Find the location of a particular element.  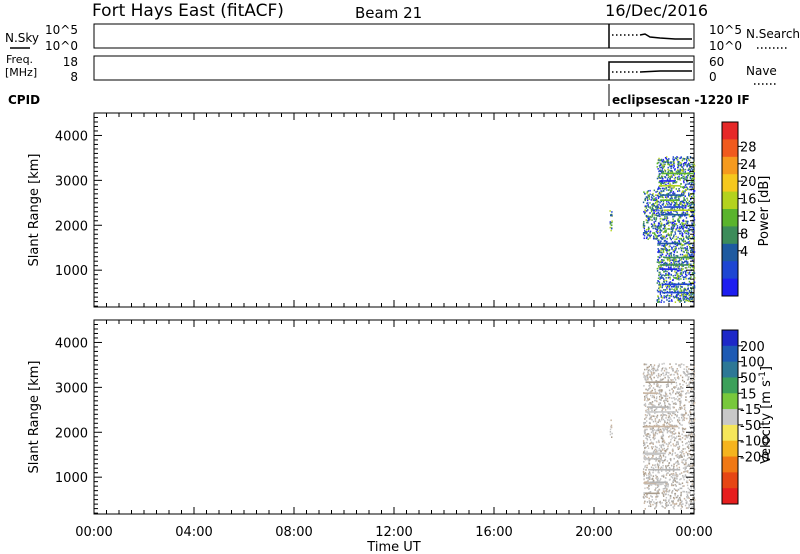

nsearch-label: N.Search is located at coordinates (773, 34).